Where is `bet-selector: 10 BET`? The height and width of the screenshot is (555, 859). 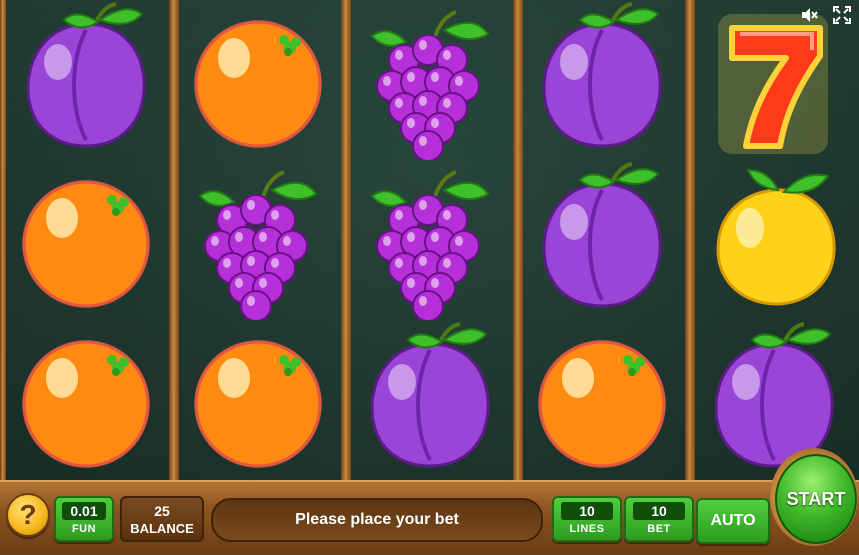
bet-selector: 10 BET is located at coordinates (659, 519).